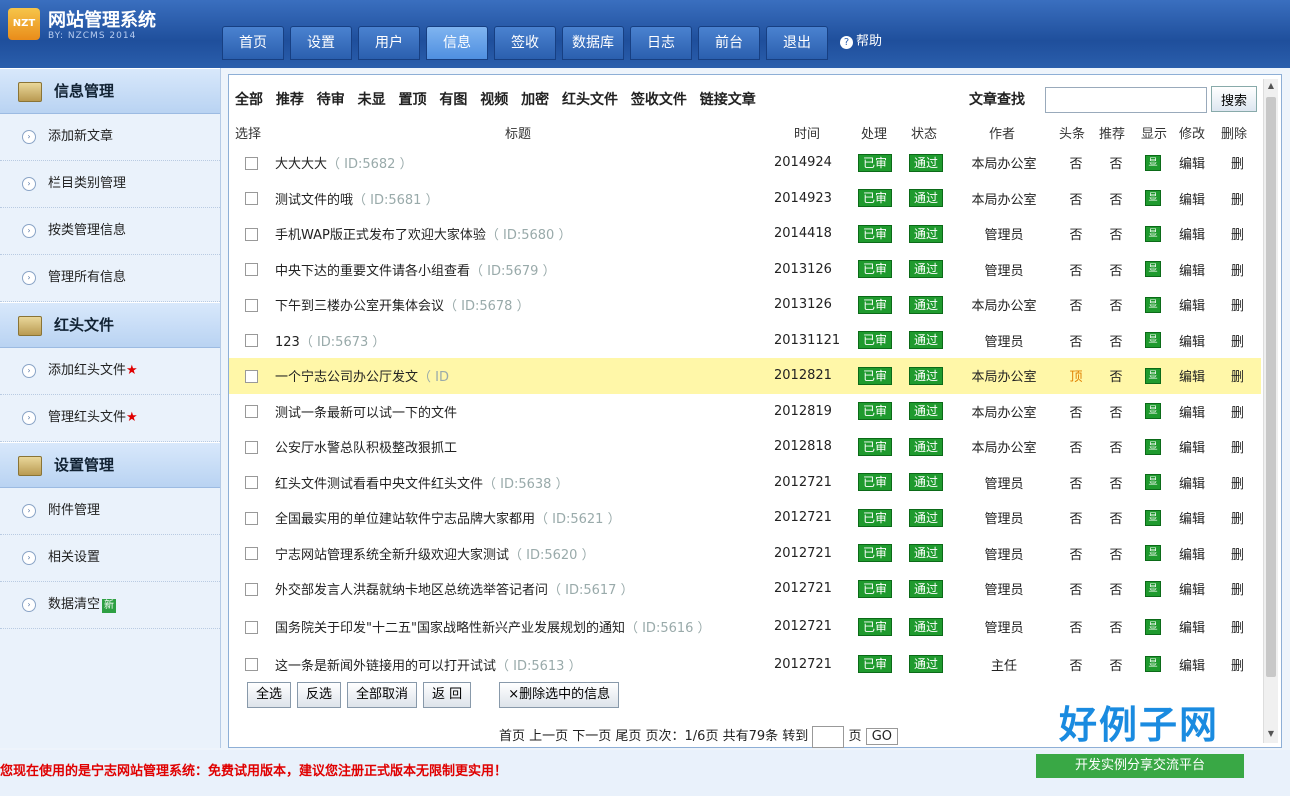 The image size is (1290, 796). What do you see at coordinates (110, 511) in the screenshot?
I see `sidebar-item-attachments: › 附件管理` at bounding box center [110, 511].